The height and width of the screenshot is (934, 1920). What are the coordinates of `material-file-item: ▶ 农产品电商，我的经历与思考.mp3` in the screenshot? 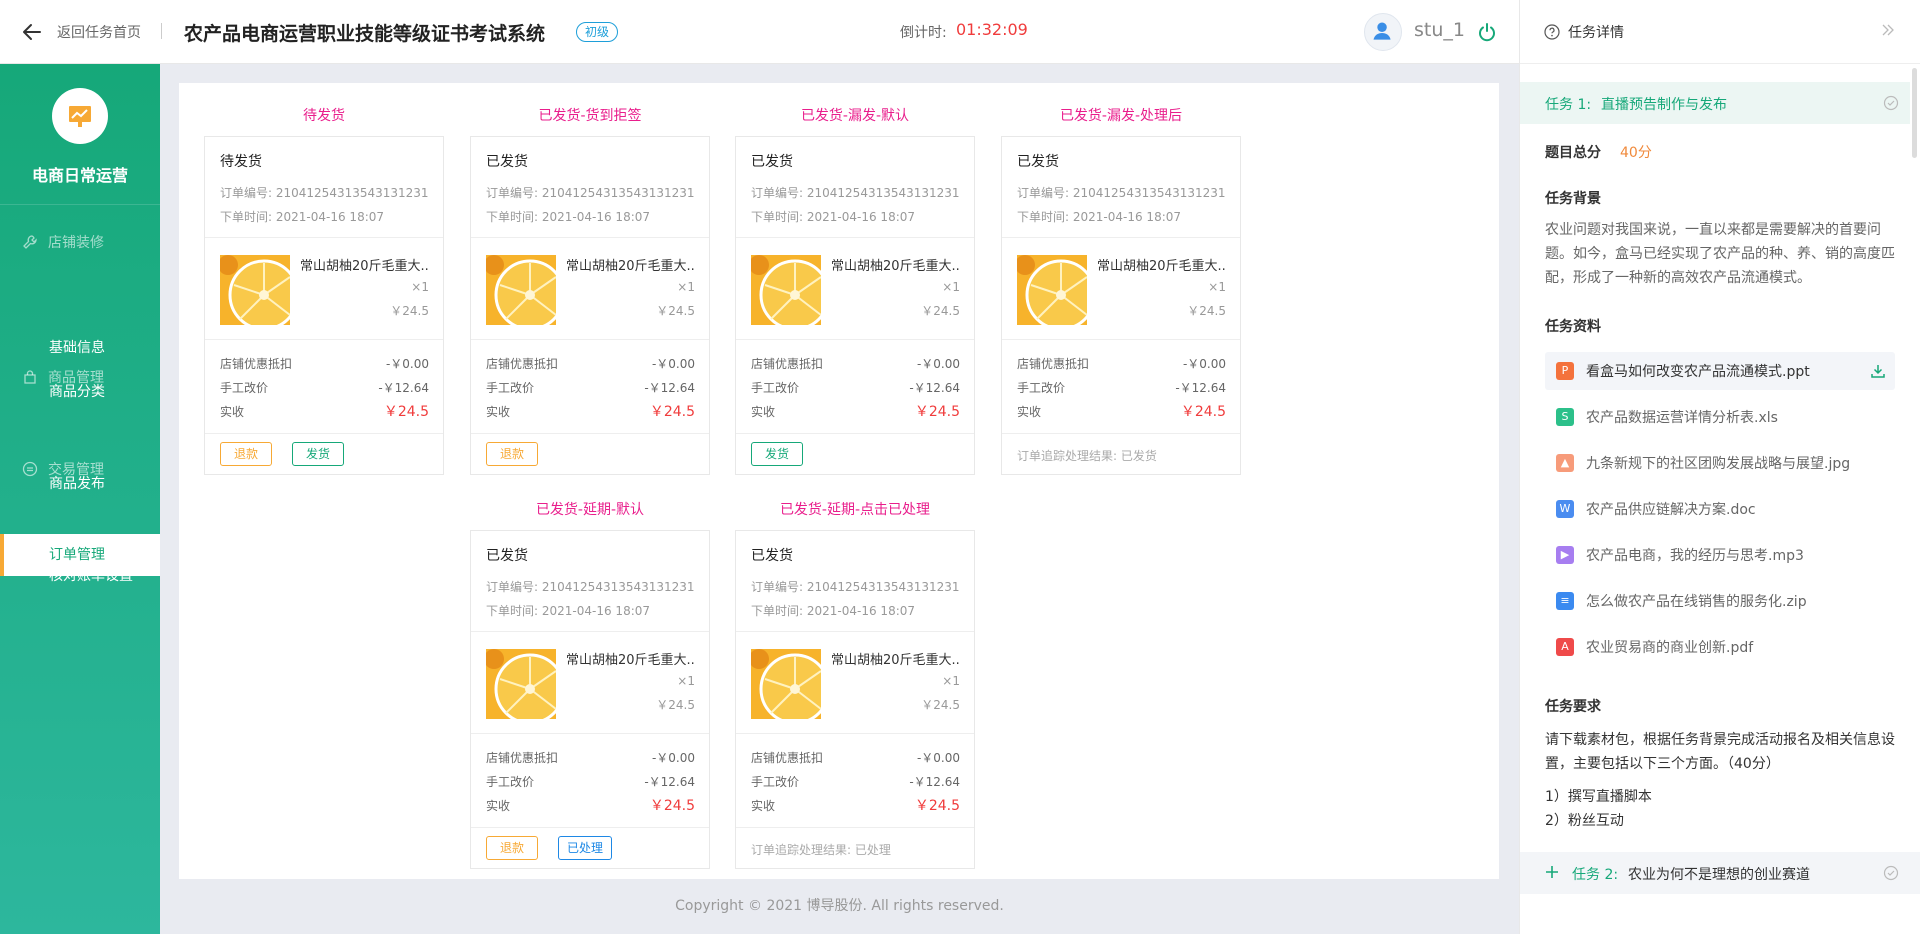 It's located at (1720, 555).